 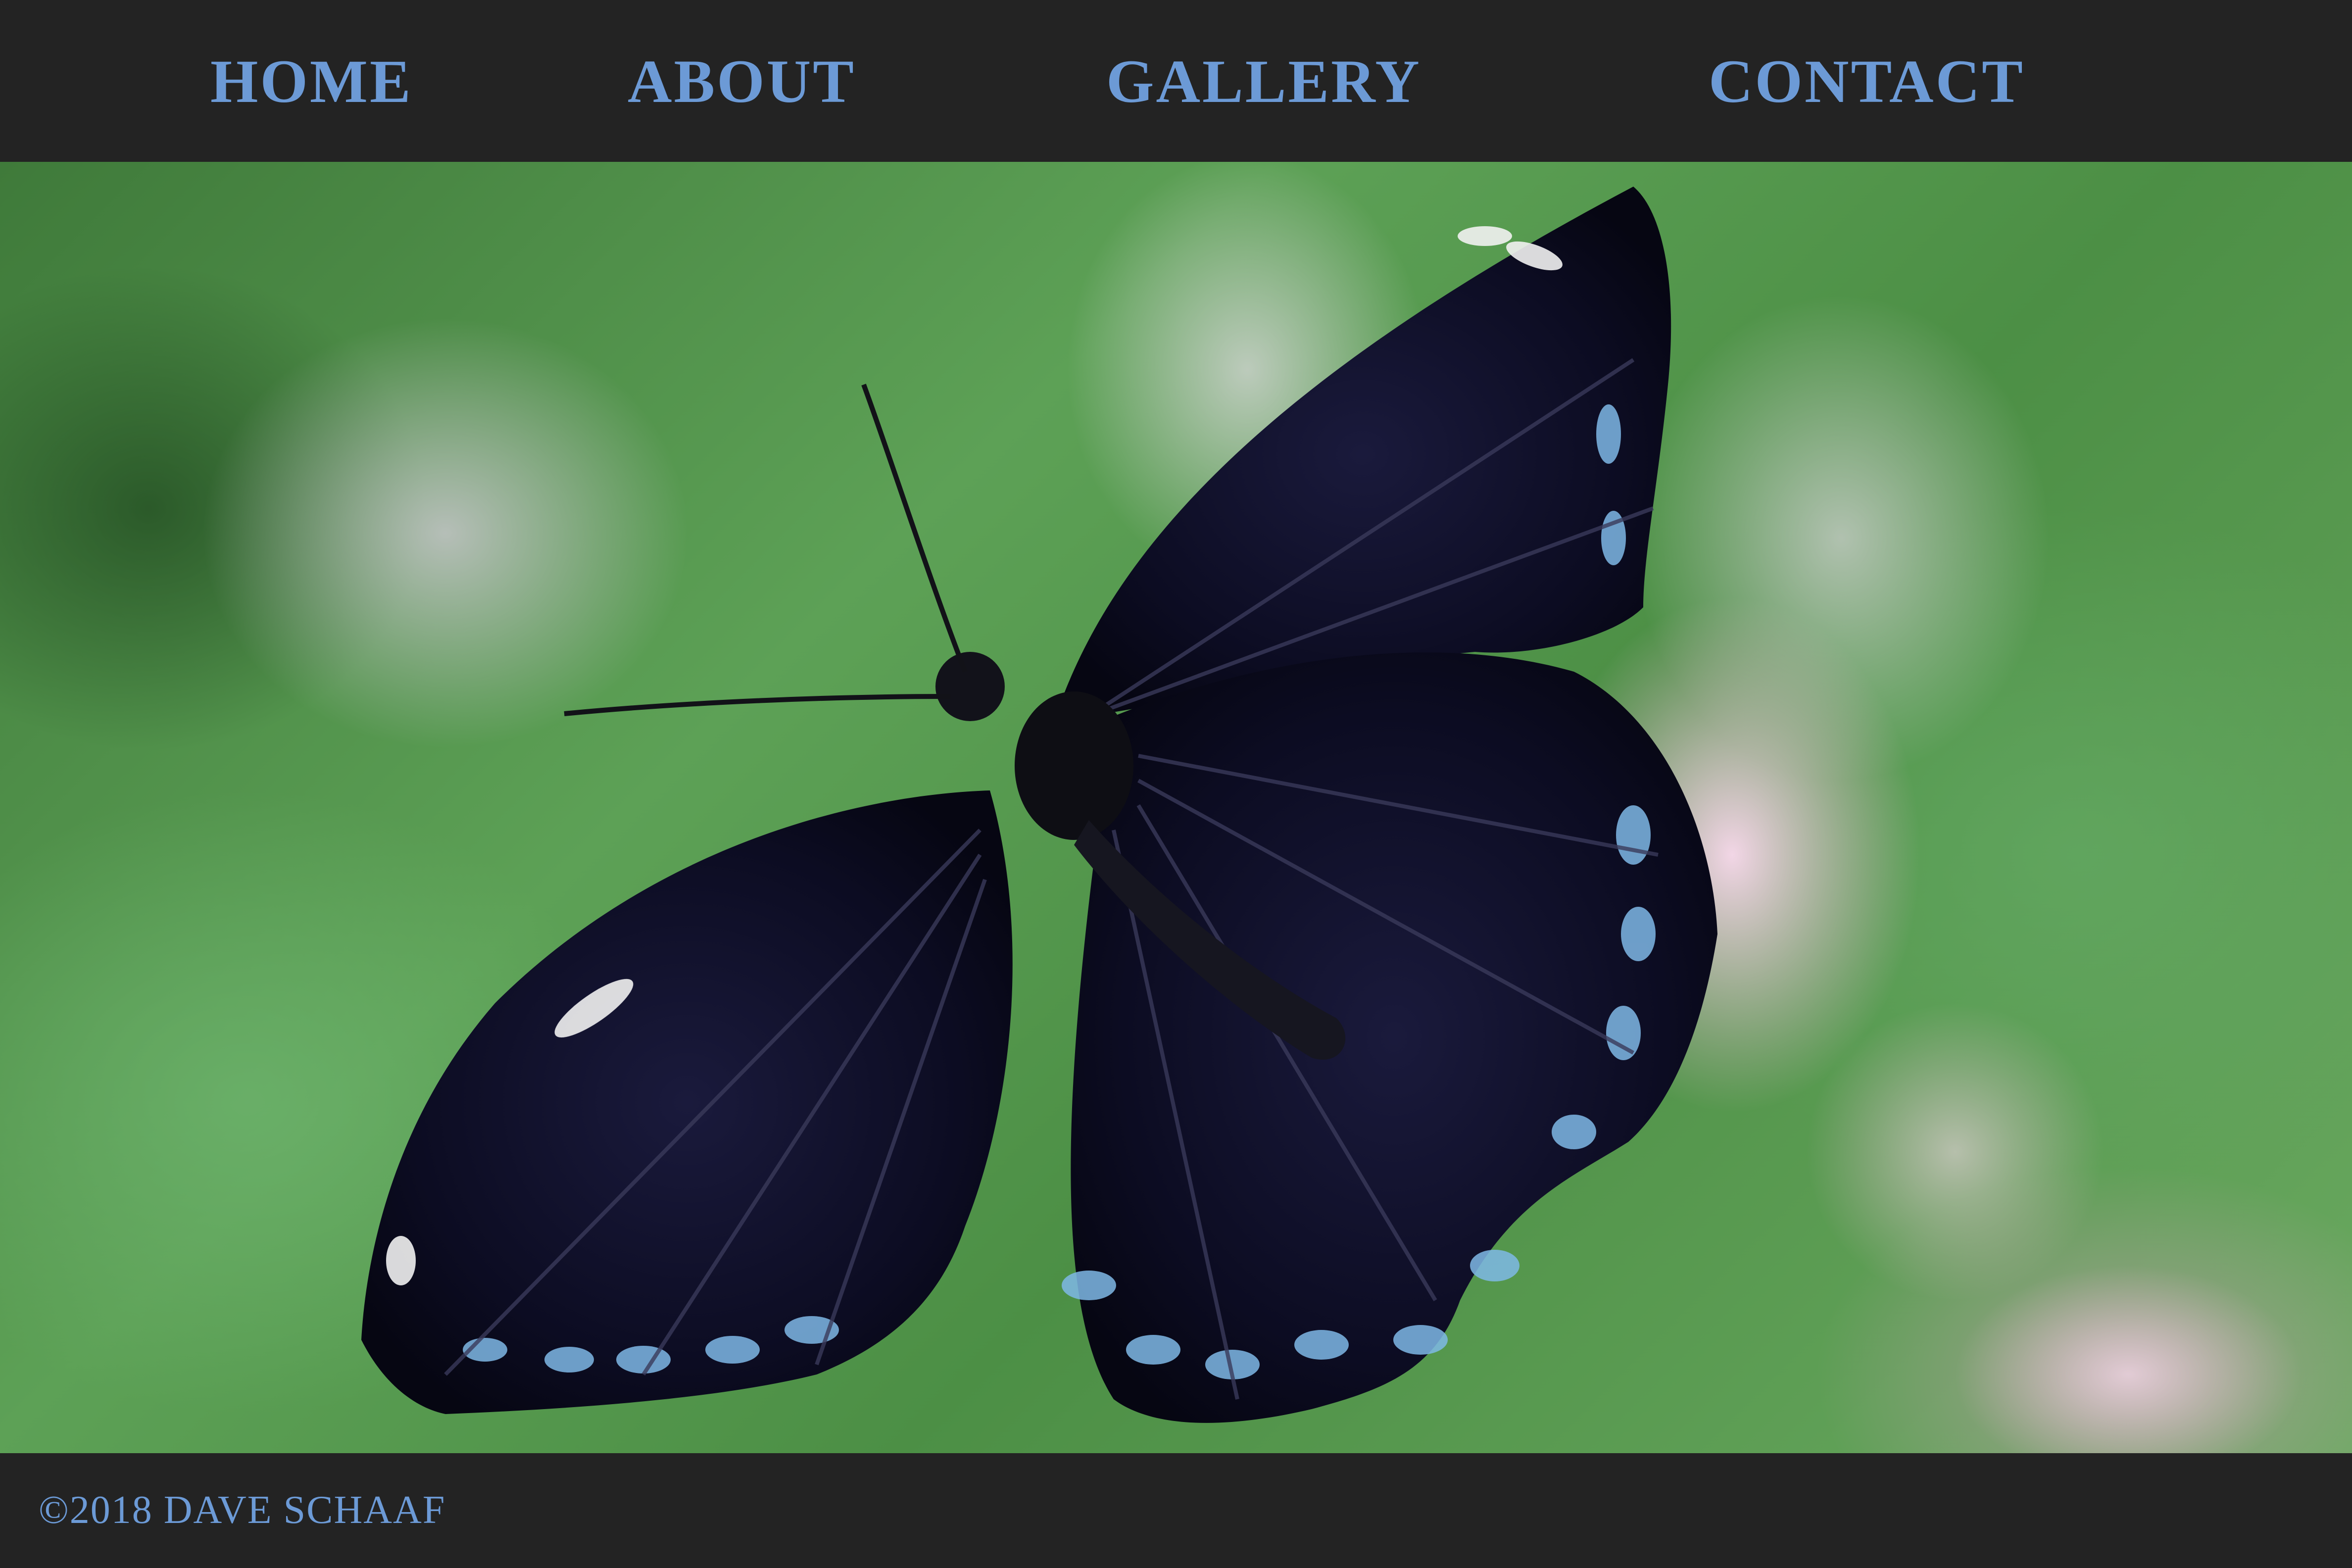 I want to click on nav-contact-link: CONTACT, so click(x=1867, y=81).